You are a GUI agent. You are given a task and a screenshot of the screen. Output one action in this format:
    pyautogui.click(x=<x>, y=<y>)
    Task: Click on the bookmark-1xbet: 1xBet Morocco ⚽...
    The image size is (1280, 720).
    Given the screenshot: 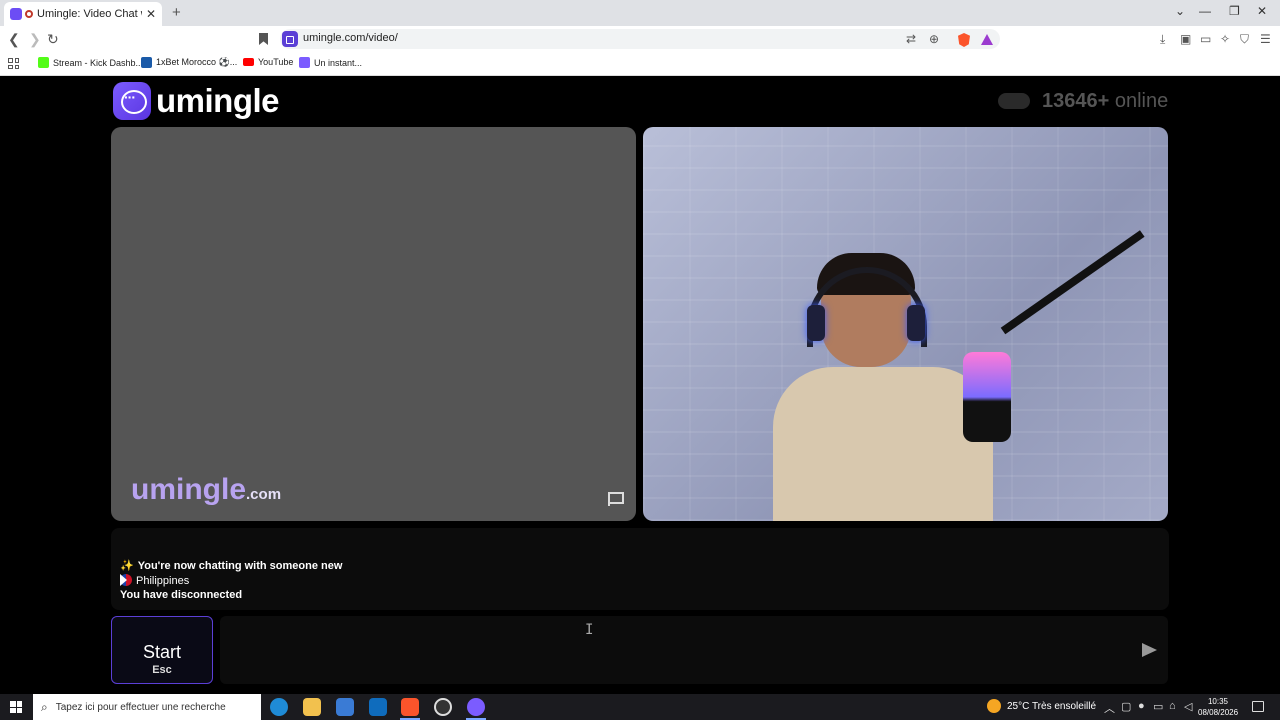 What is the action you would take?
    pyautogui.click(x=189, y=62)
    